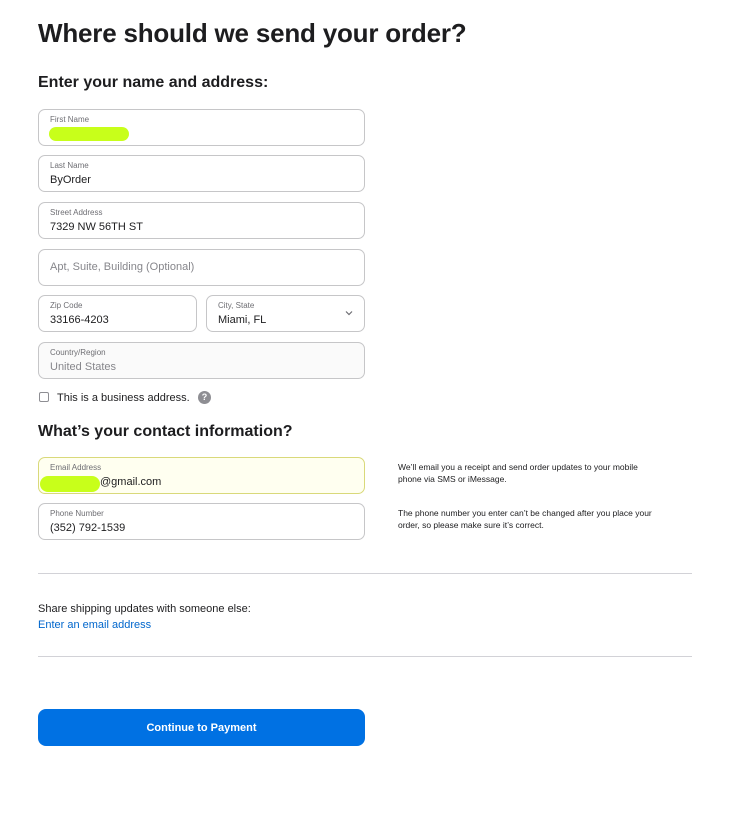  I want to click on email-value: @gmail.com, so click(131, 482).